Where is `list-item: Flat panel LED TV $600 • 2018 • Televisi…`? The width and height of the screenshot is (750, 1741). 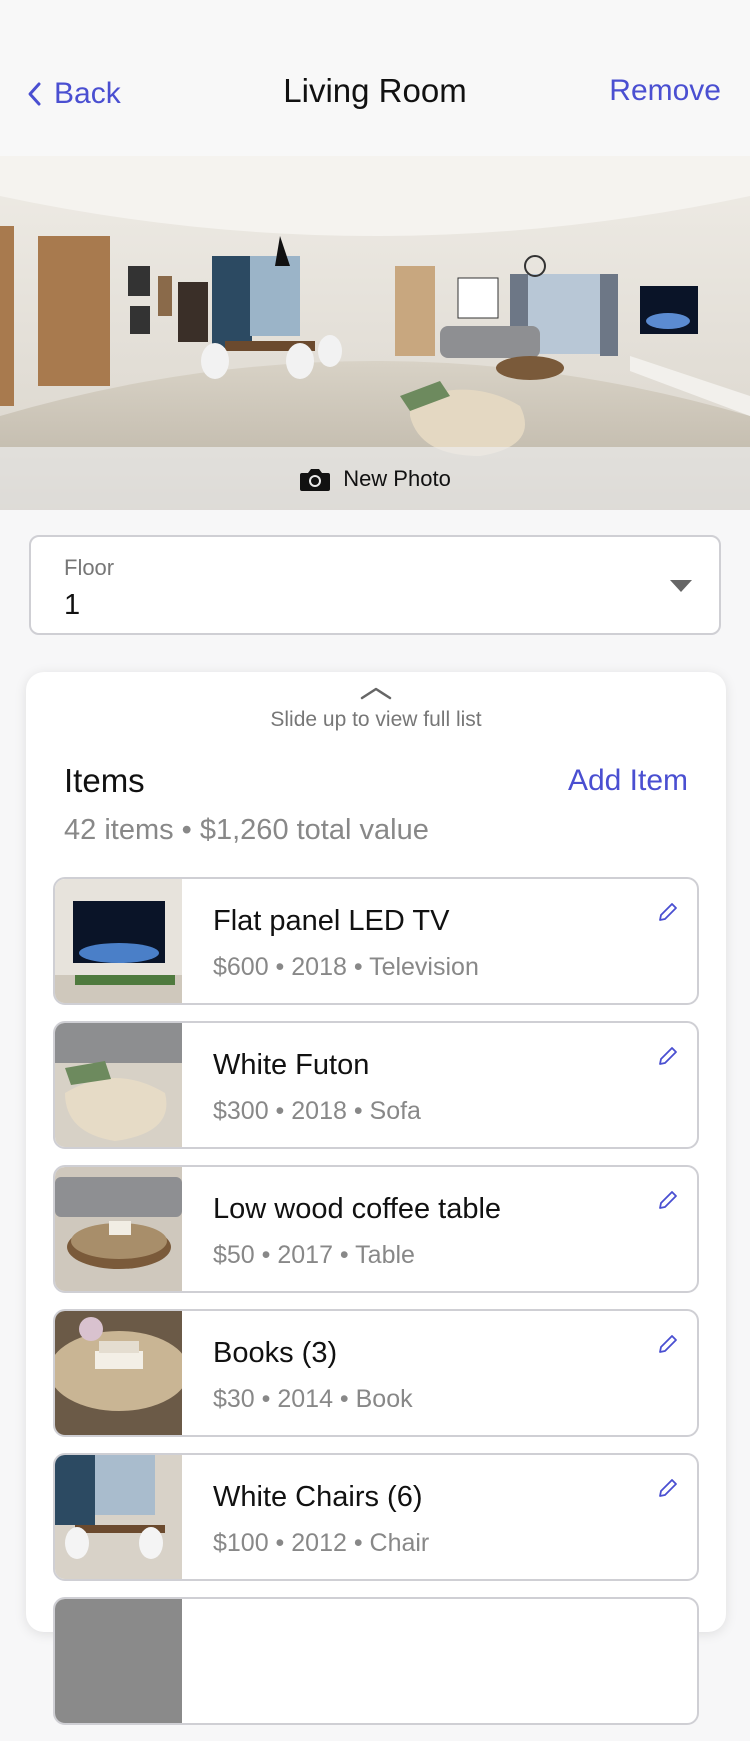 list-item: Flat panel LED TV $600 • 2018 • Televisi… is located at coordinates (376, 941).